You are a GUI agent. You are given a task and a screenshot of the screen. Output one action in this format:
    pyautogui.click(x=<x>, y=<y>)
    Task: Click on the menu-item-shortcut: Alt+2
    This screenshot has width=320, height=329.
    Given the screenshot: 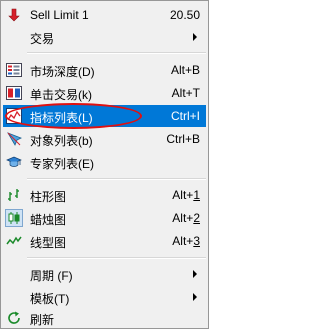 What is the action you would take?
    pyautogui.click(x=186, y=218)
    